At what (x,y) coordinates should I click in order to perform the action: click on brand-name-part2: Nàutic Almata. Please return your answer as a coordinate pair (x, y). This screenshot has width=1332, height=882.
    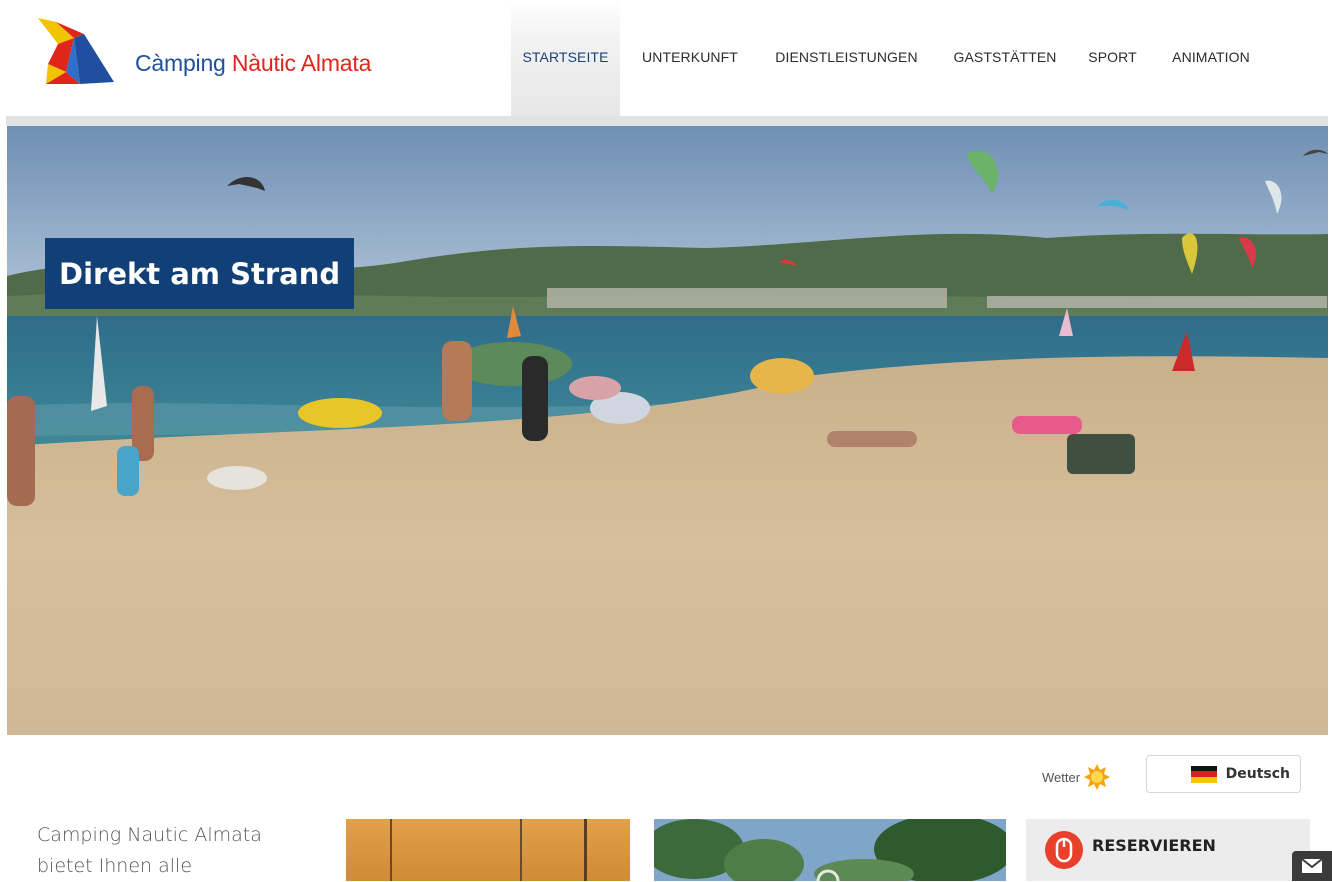
    Looking at the image, I should click on (301, 63).